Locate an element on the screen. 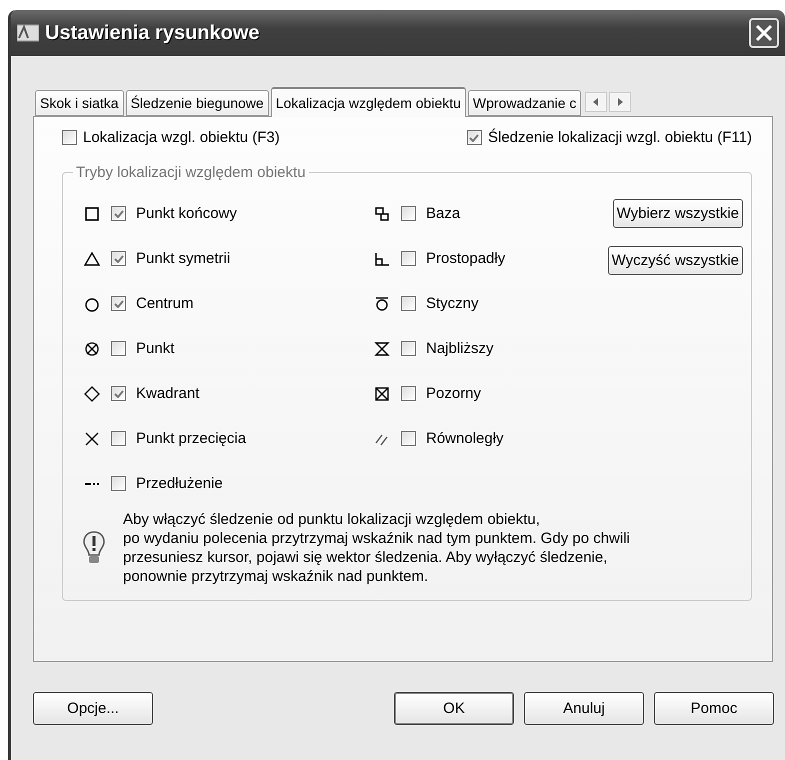 The height and width of the screenshot is (760, 785). crossed-circle-icon is located at coordinates (92, 349).